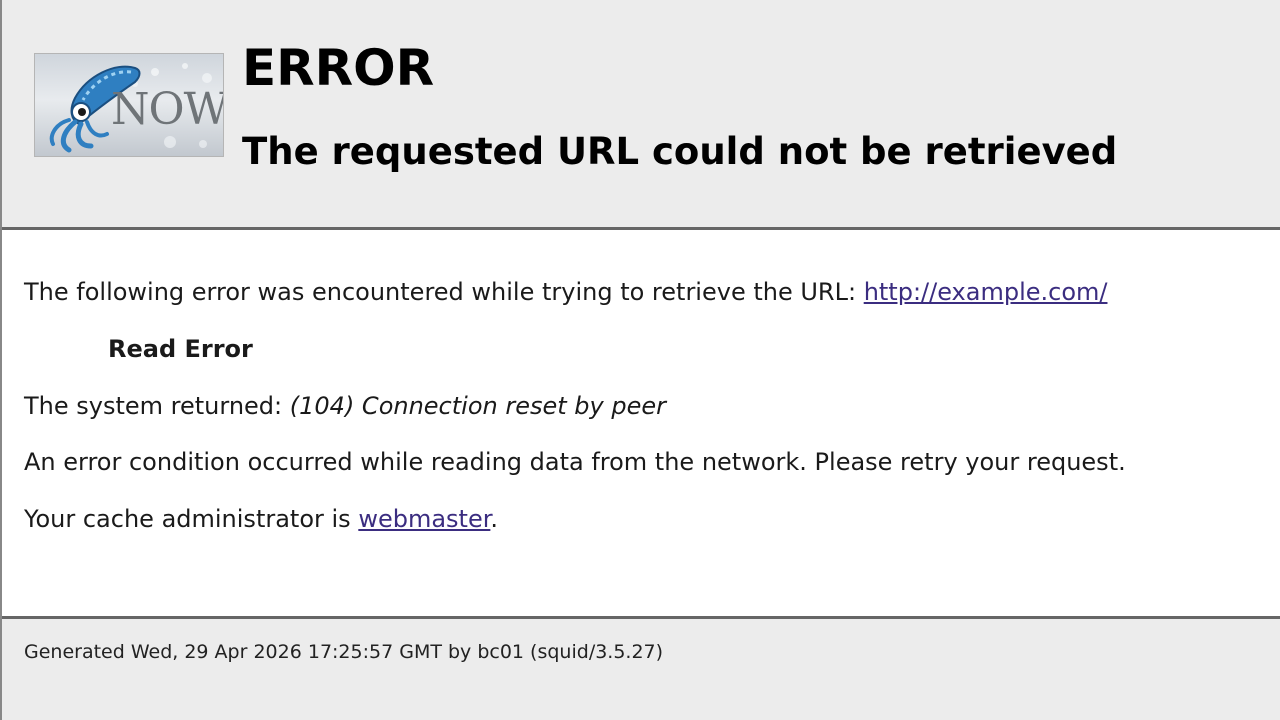 This screenshot has height=720, width=1280. I want to click on error-name: Read Error, so click(180, 348).